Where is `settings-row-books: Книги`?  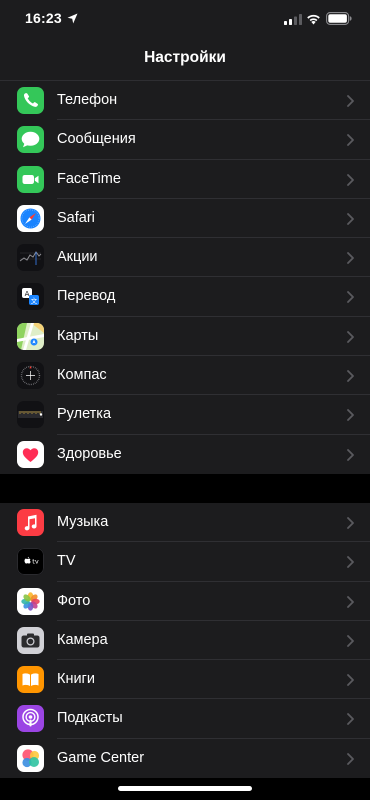 settings-row-books: Книги is located at coordinates (185, 680).